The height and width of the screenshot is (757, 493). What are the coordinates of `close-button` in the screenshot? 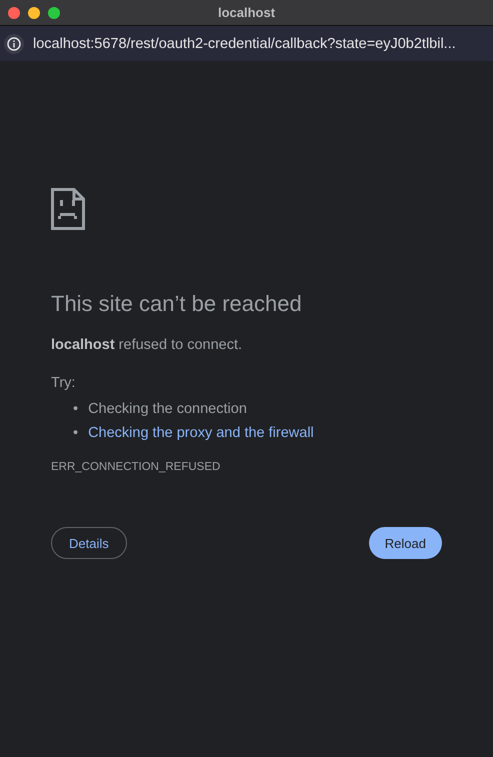 It's located at (14, 12).